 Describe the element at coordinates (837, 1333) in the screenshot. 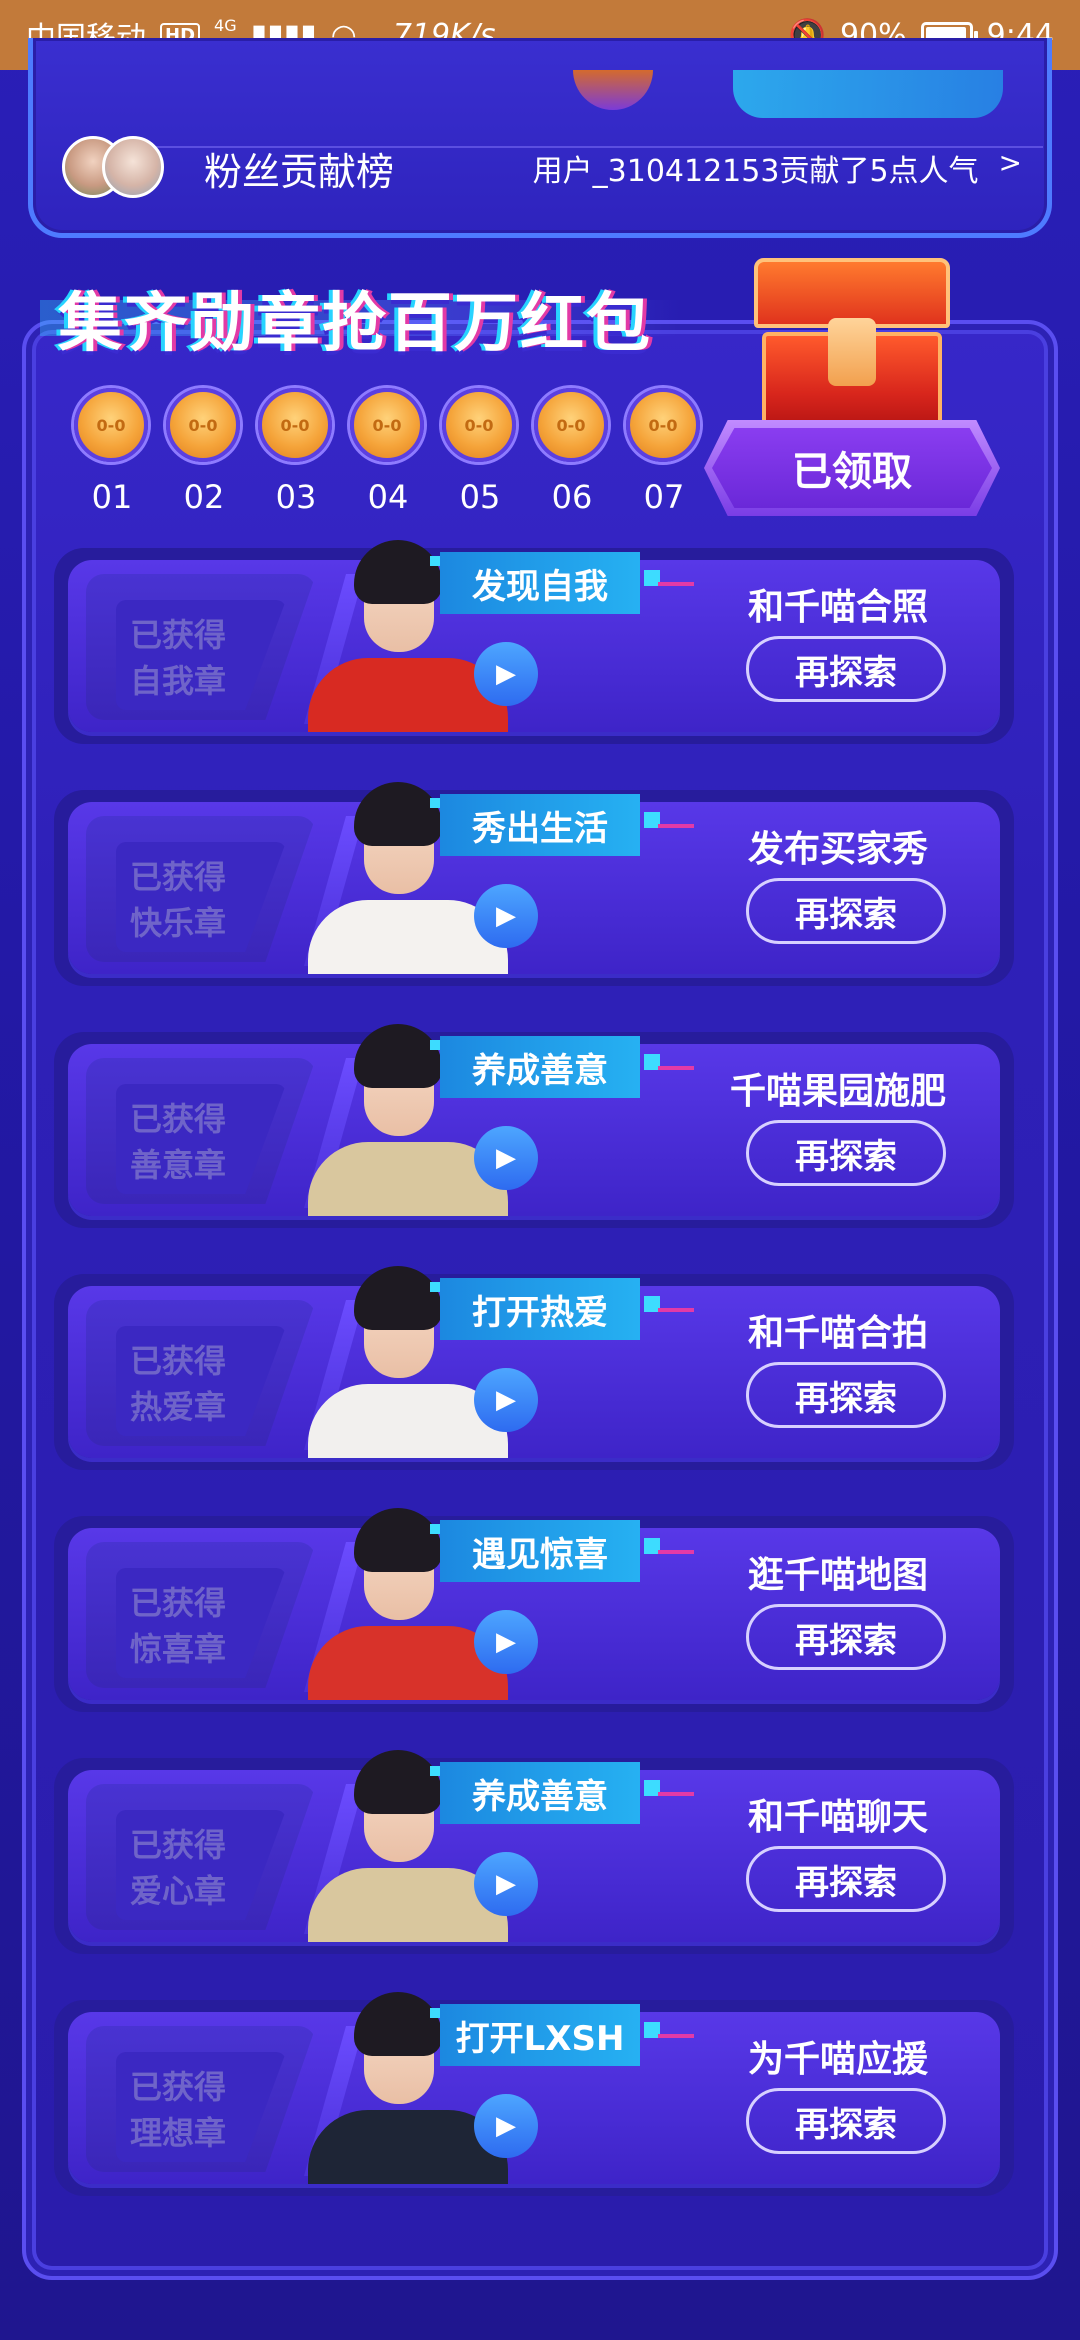

I see `task-name: 和千喵合拍` at that location.